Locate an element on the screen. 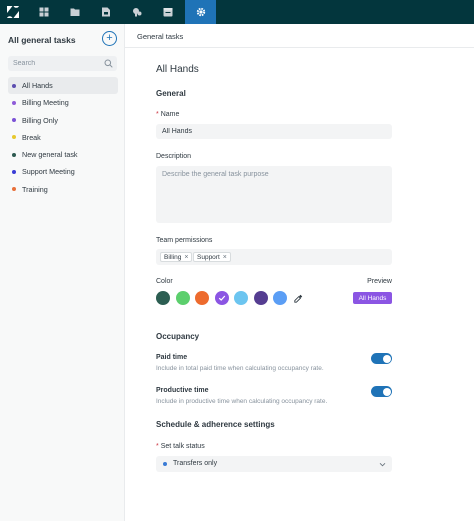  nav-folder-button is located at coordinates (74, 12).